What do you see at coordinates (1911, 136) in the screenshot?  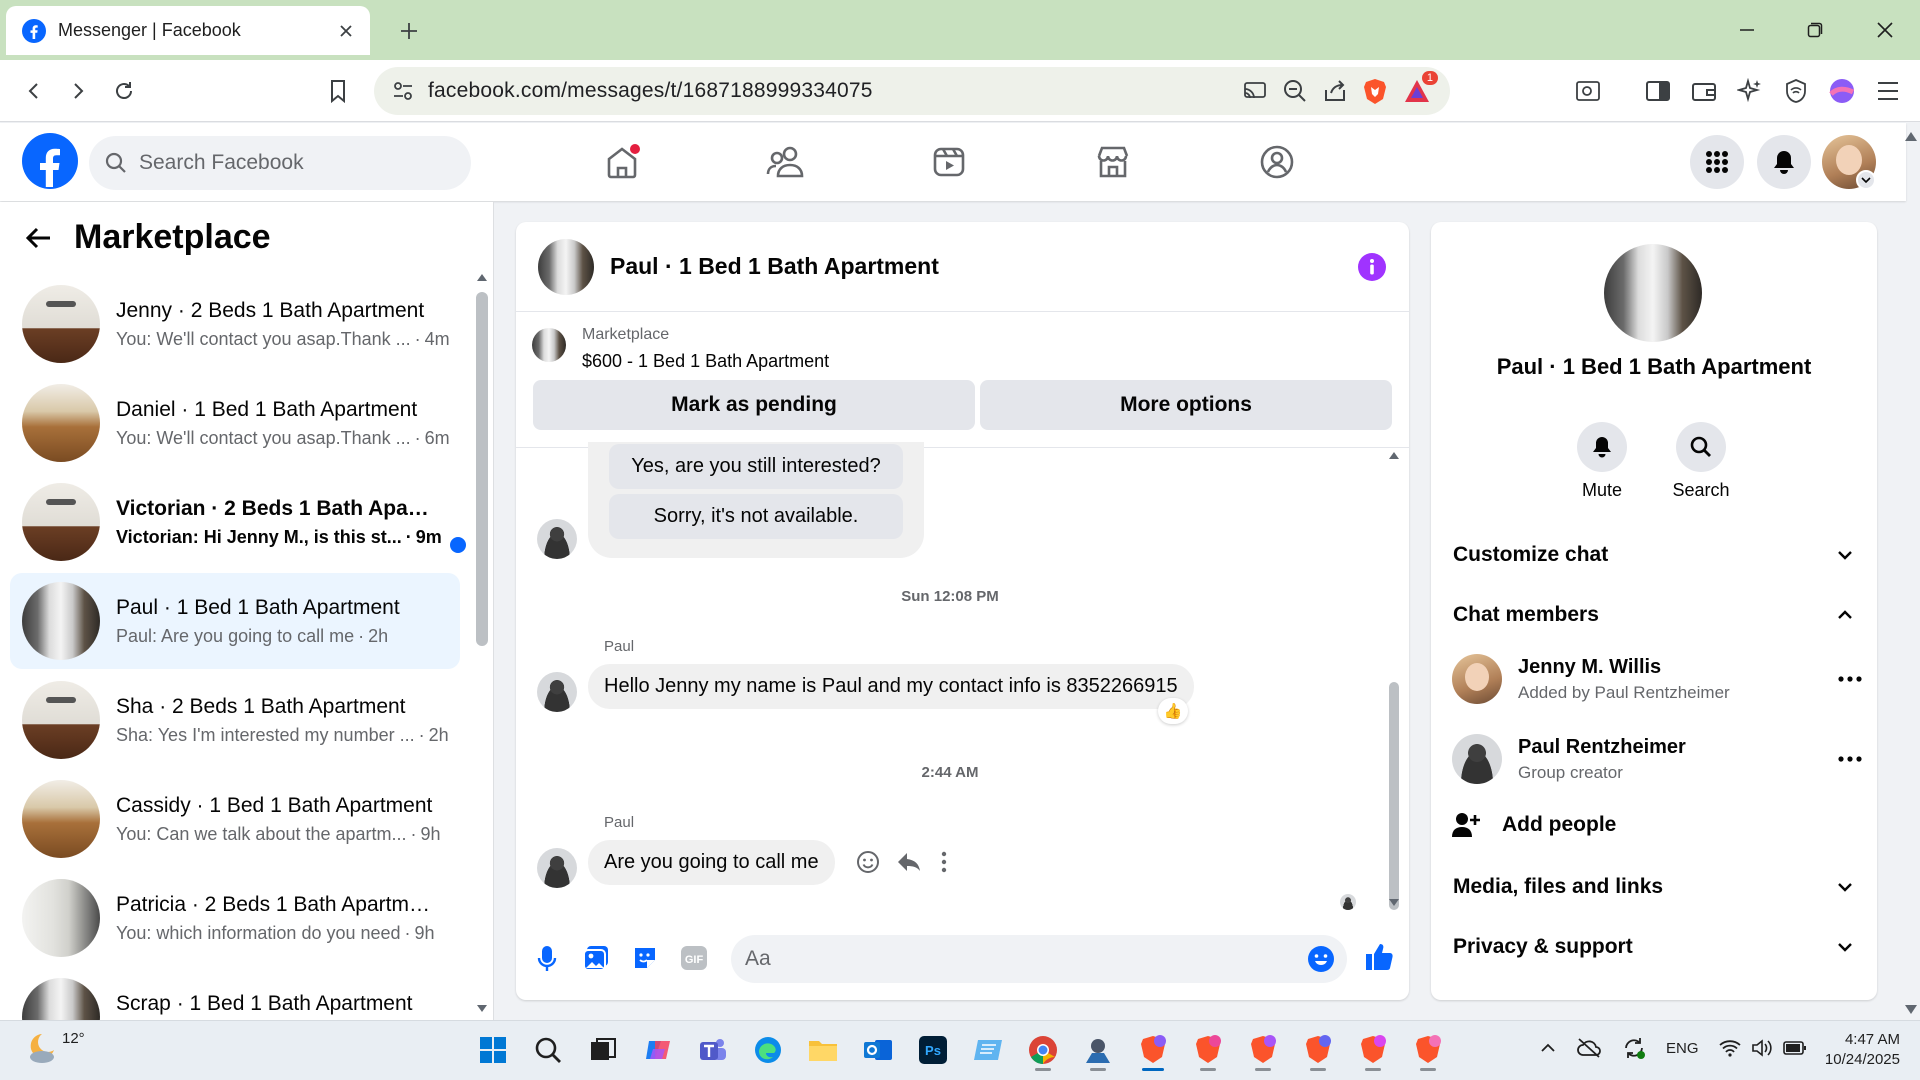 I see `page-scroll-up-icon` at bounding box center [1911, 136].